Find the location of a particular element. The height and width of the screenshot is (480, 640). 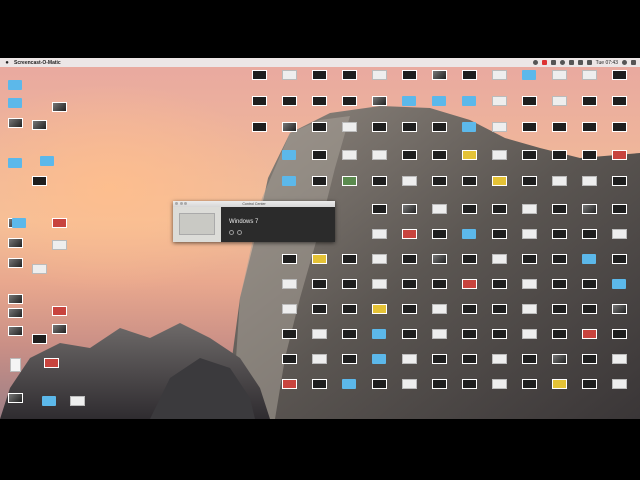

vm-thumbnail is located at coordinates (197, 224).